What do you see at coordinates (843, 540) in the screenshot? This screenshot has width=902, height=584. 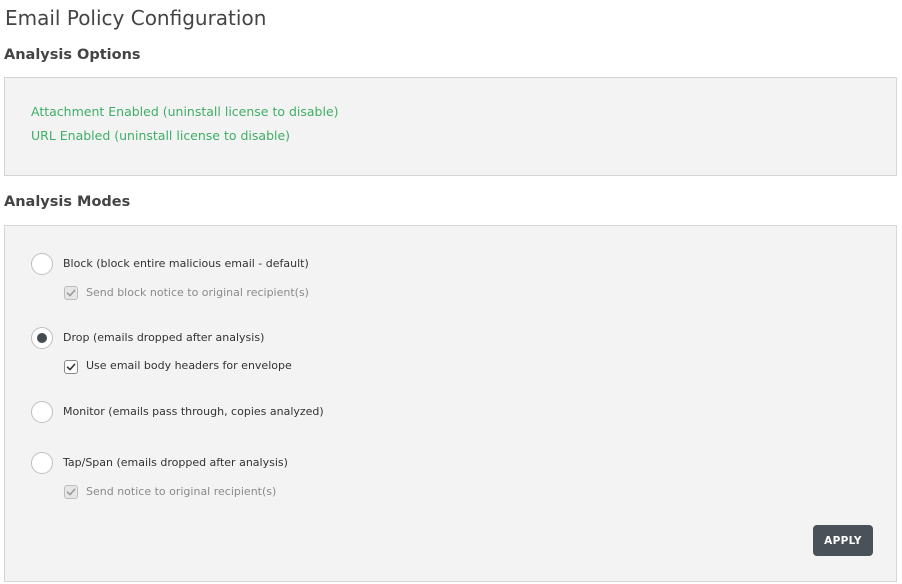 I see `apply-button: APPLY` at bounding box center [843, 540].